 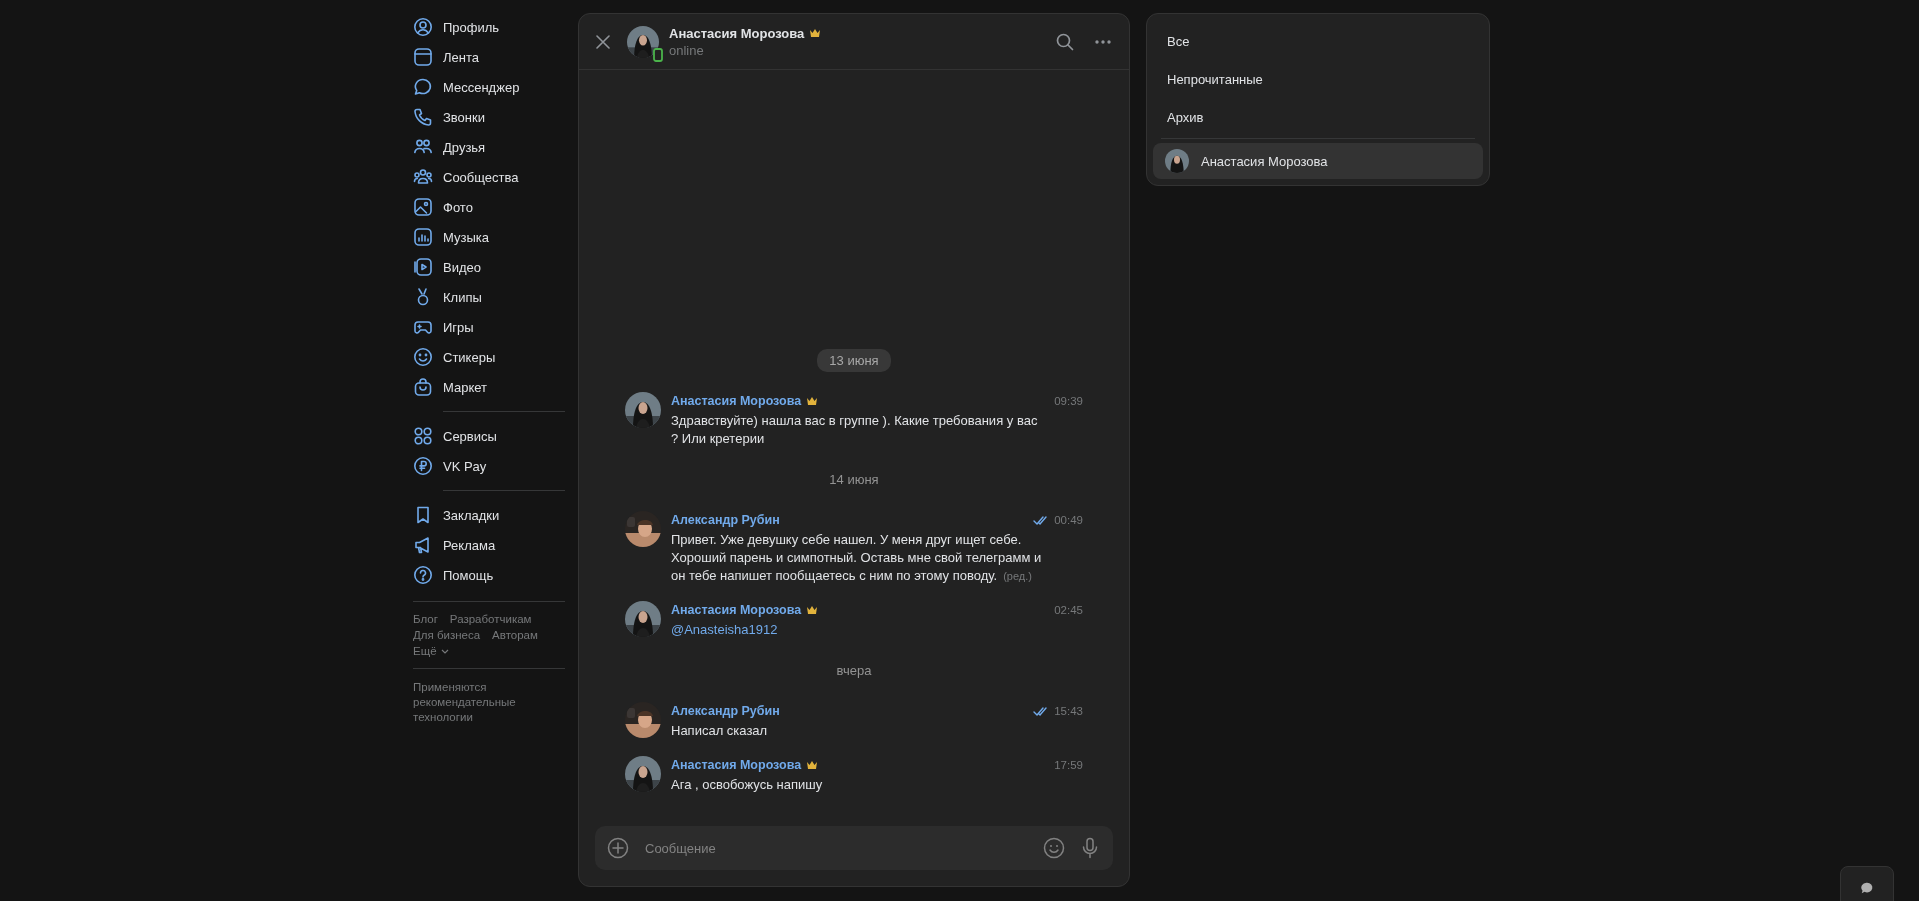 What do you see at coordinates (447, 635) in the screenshot?
I see `footer-link: Для бизнеса` at bounding box center [447, 635].